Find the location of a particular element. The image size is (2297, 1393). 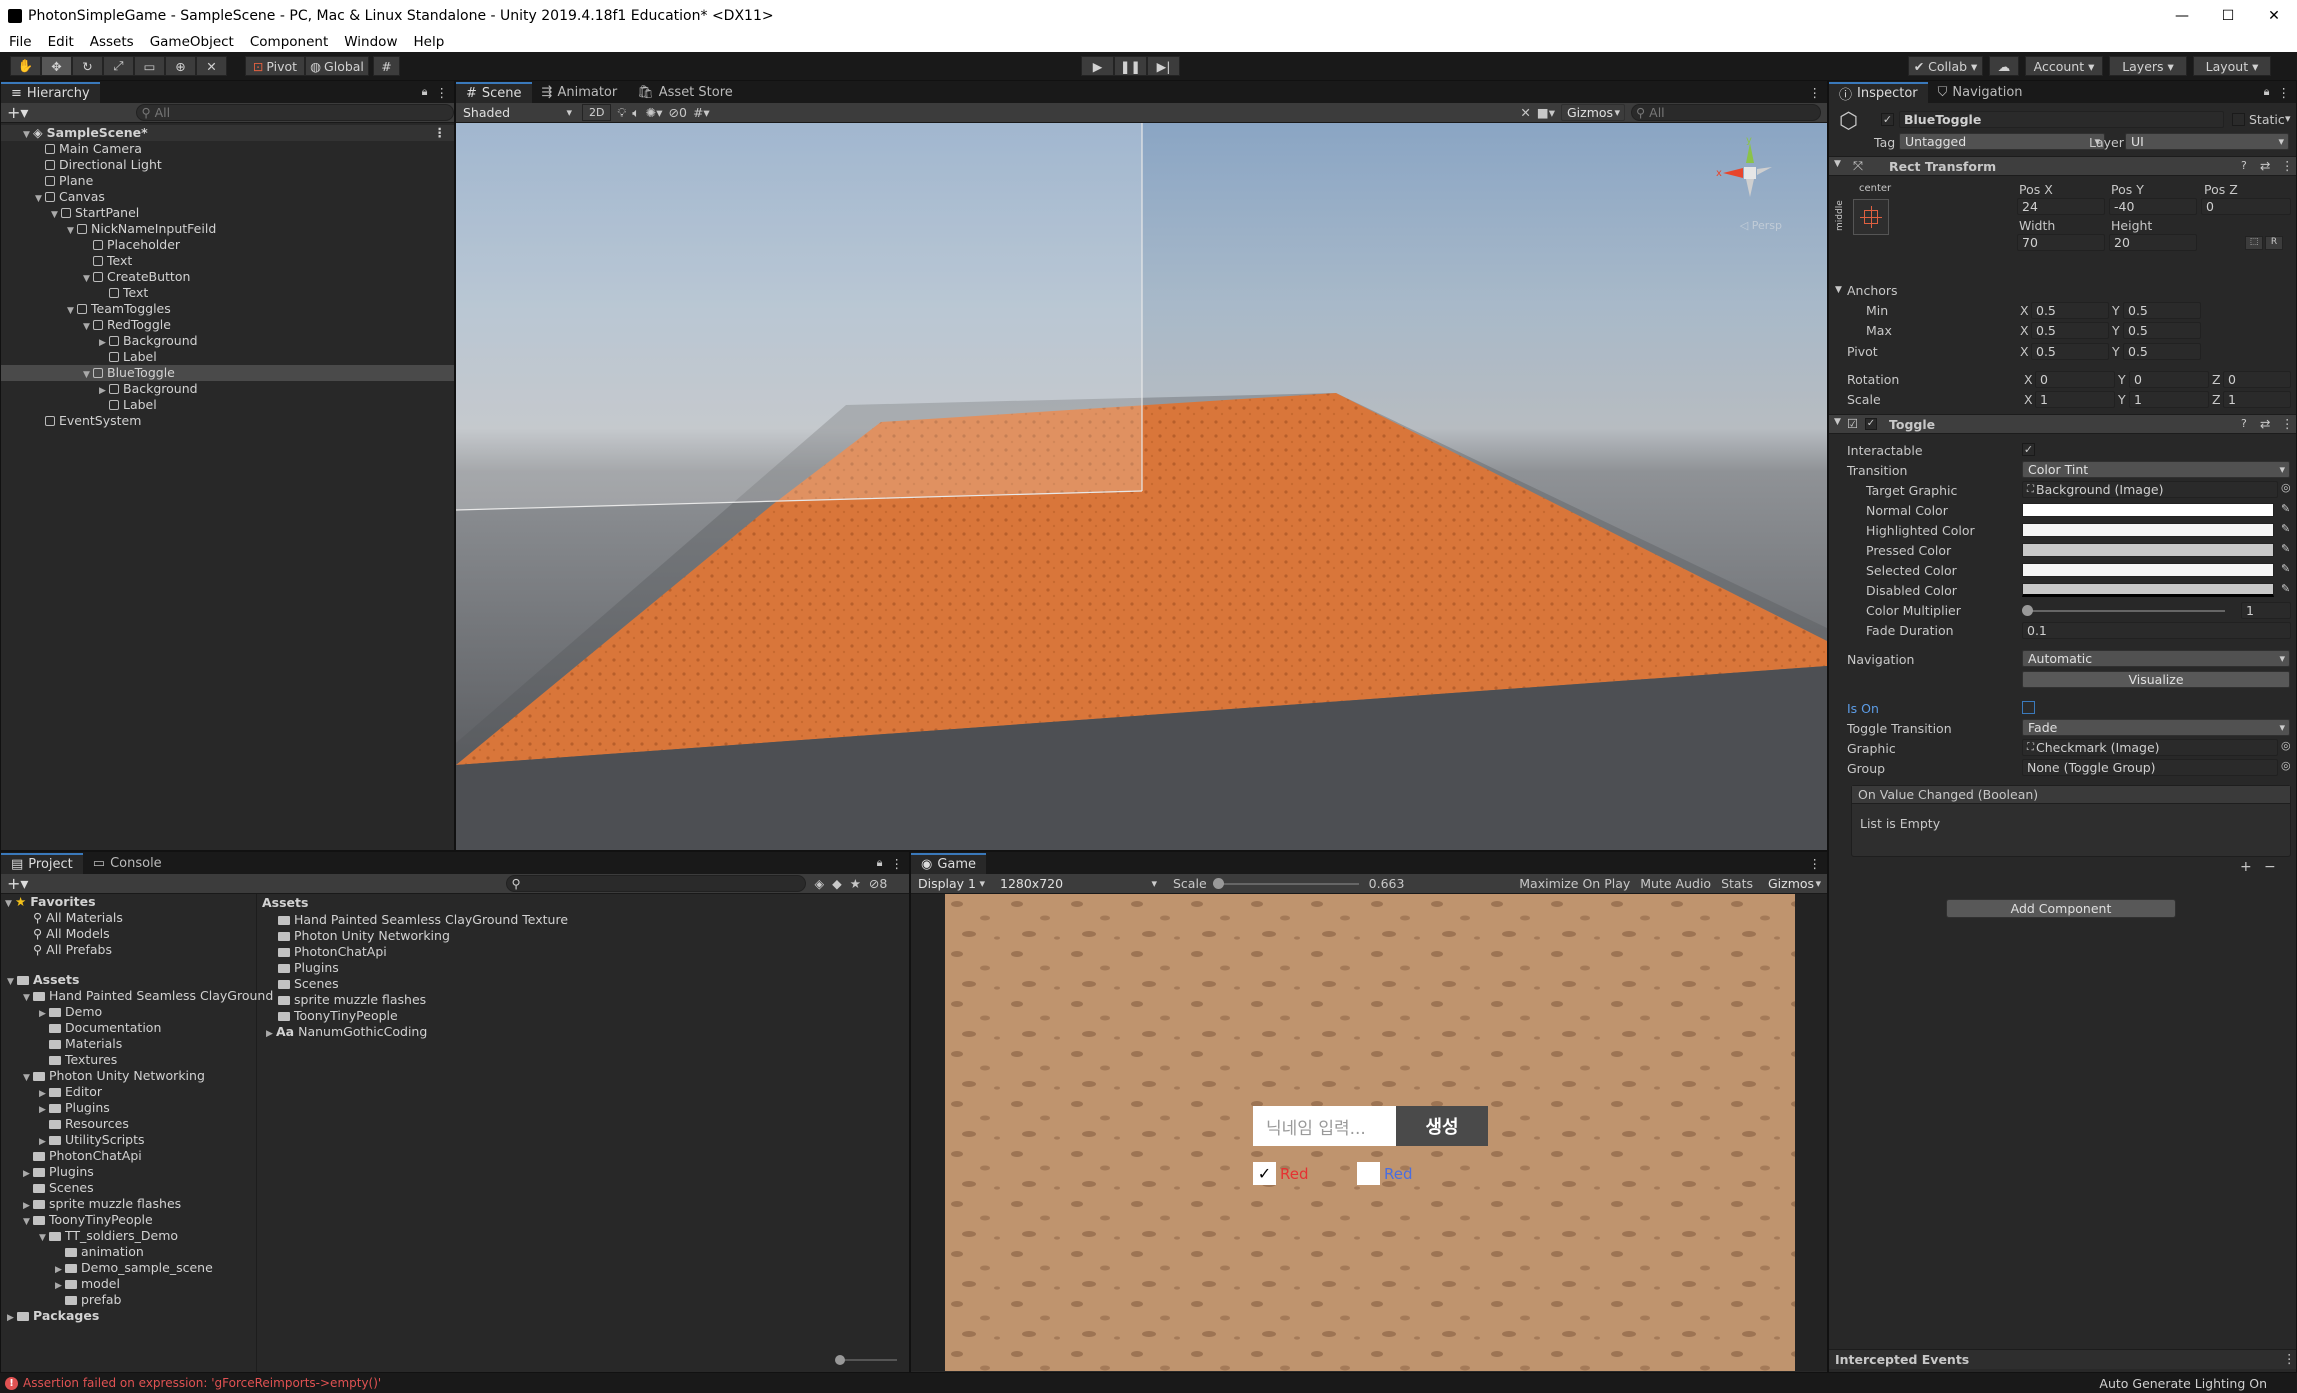

more-menu-icon: ⋮ is located at coordinates (2284, 92).